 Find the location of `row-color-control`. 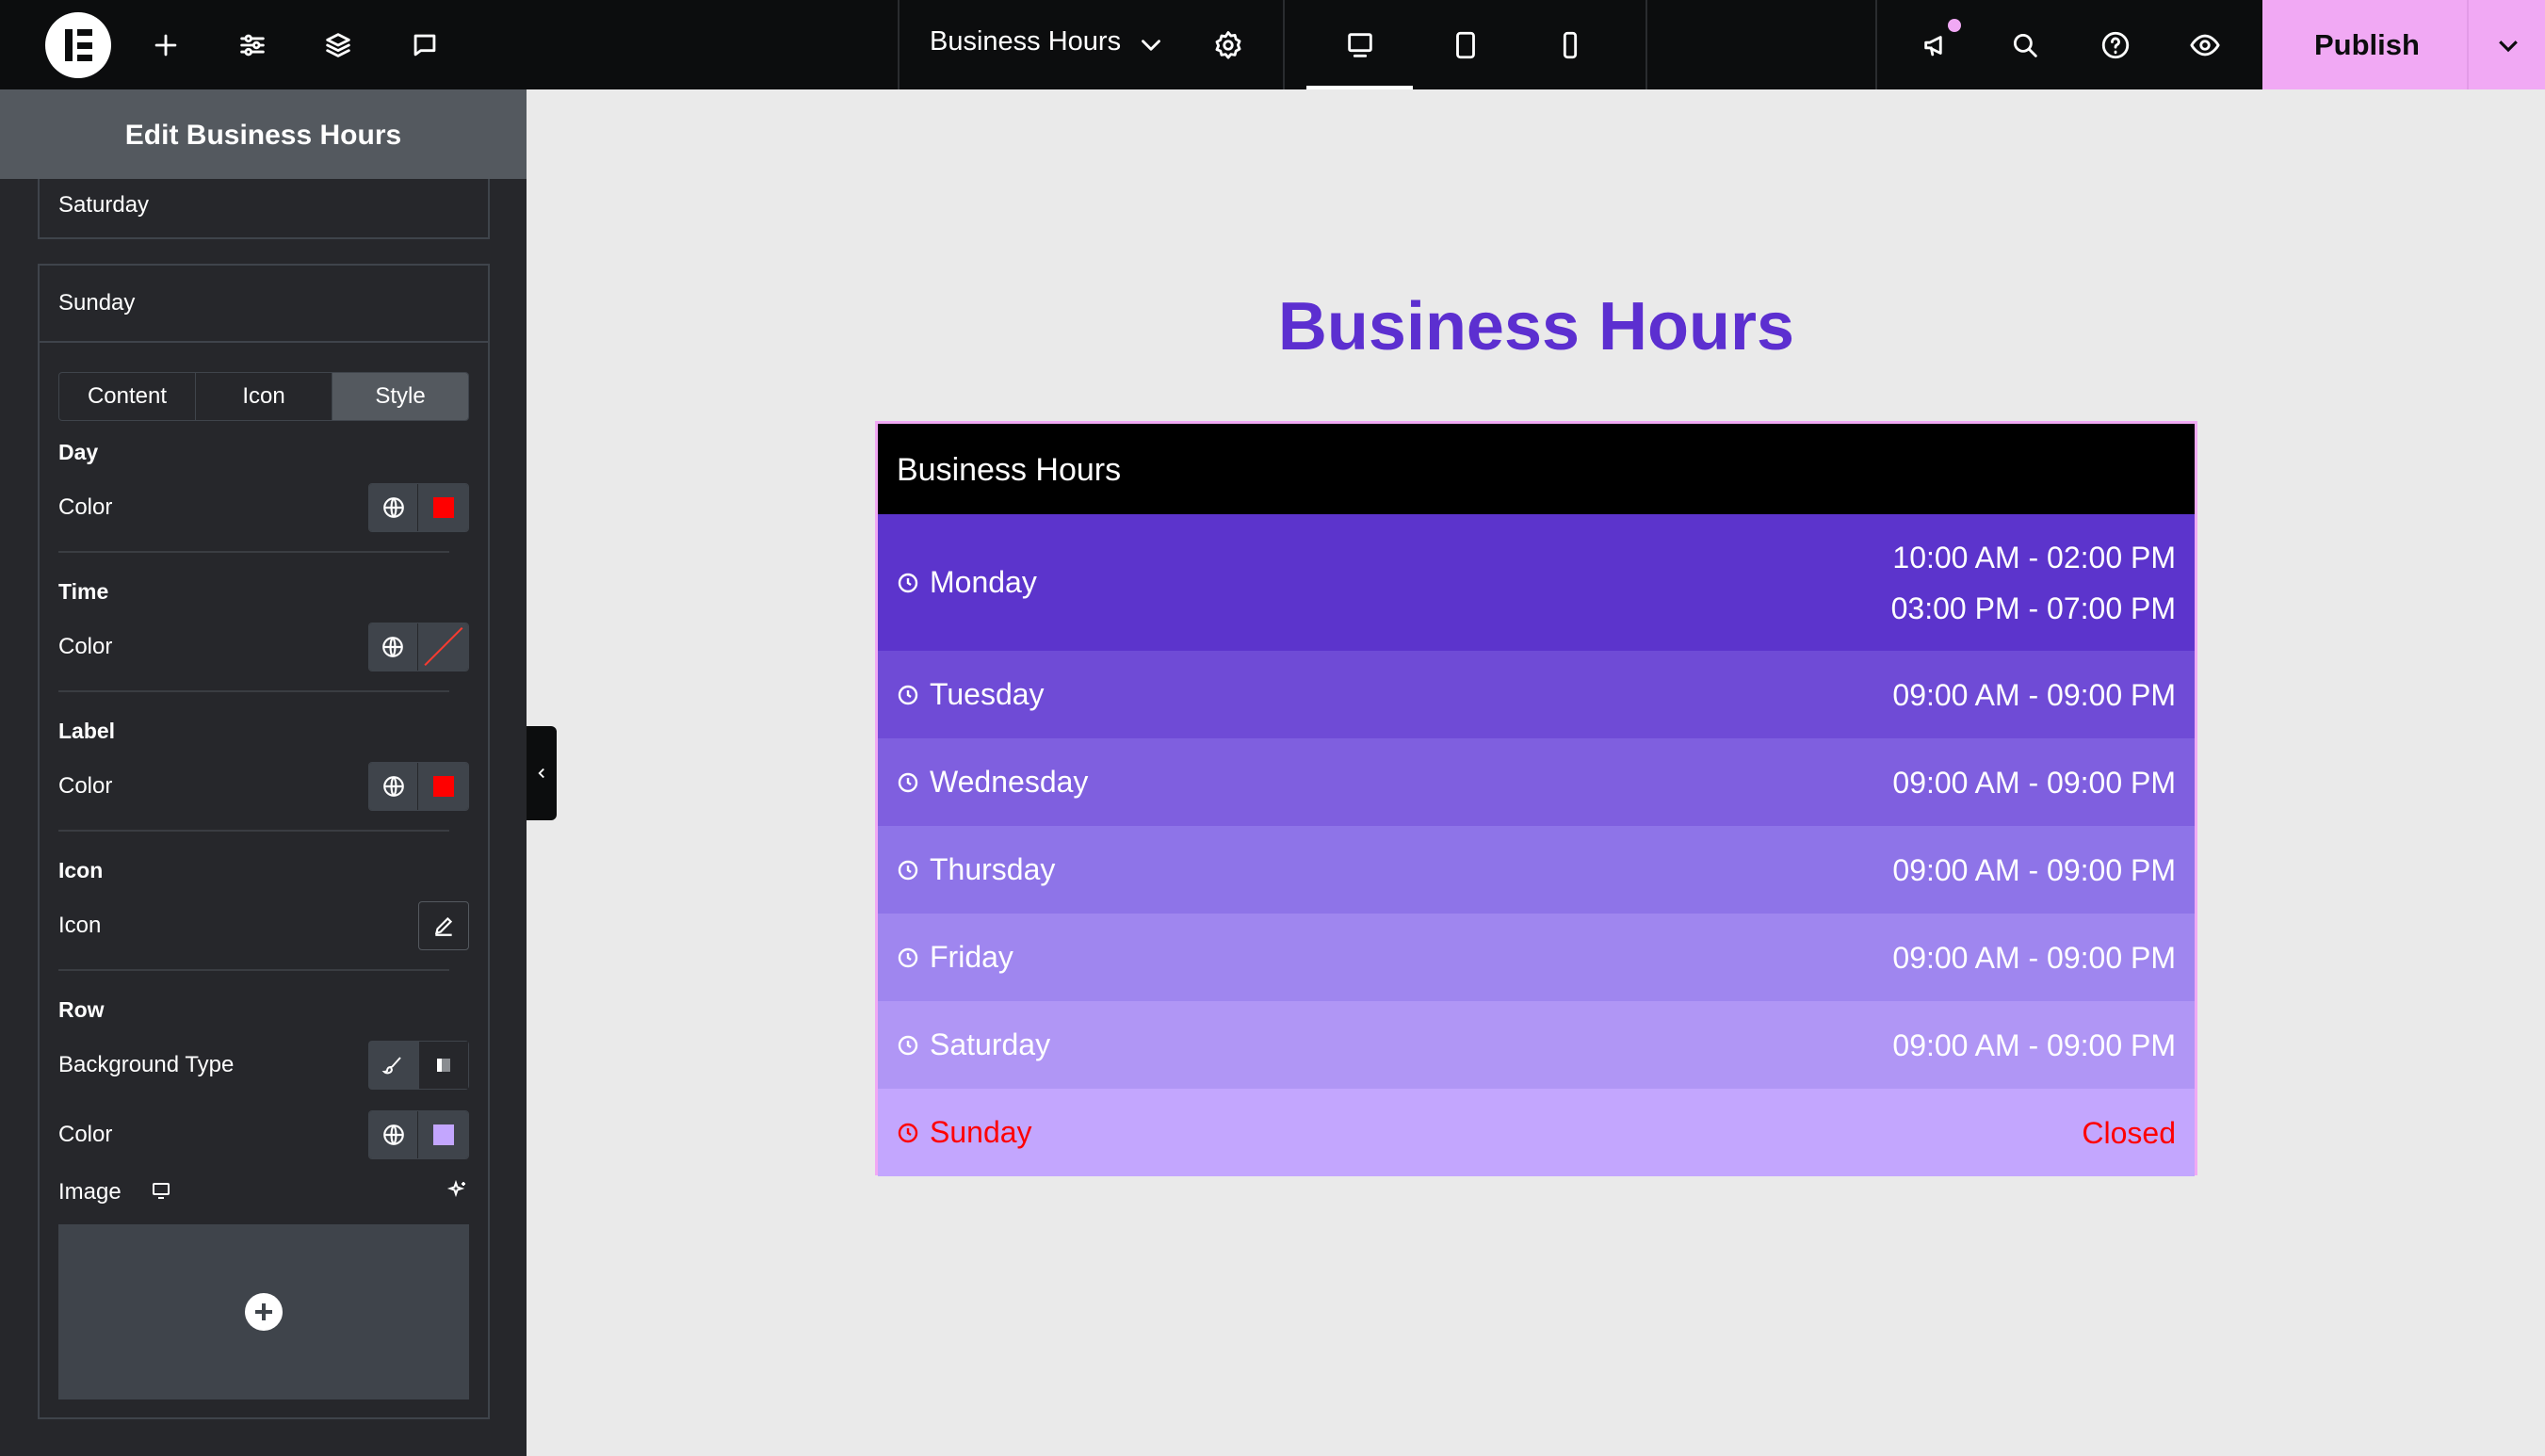

row-color-control is located at coordinates (418, 1134).